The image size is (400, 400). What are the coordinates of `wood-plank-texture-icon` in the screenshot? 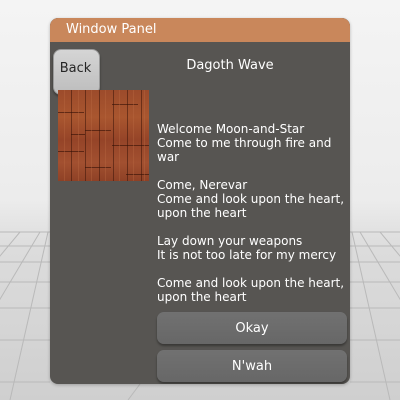 It's located at (103, 135).